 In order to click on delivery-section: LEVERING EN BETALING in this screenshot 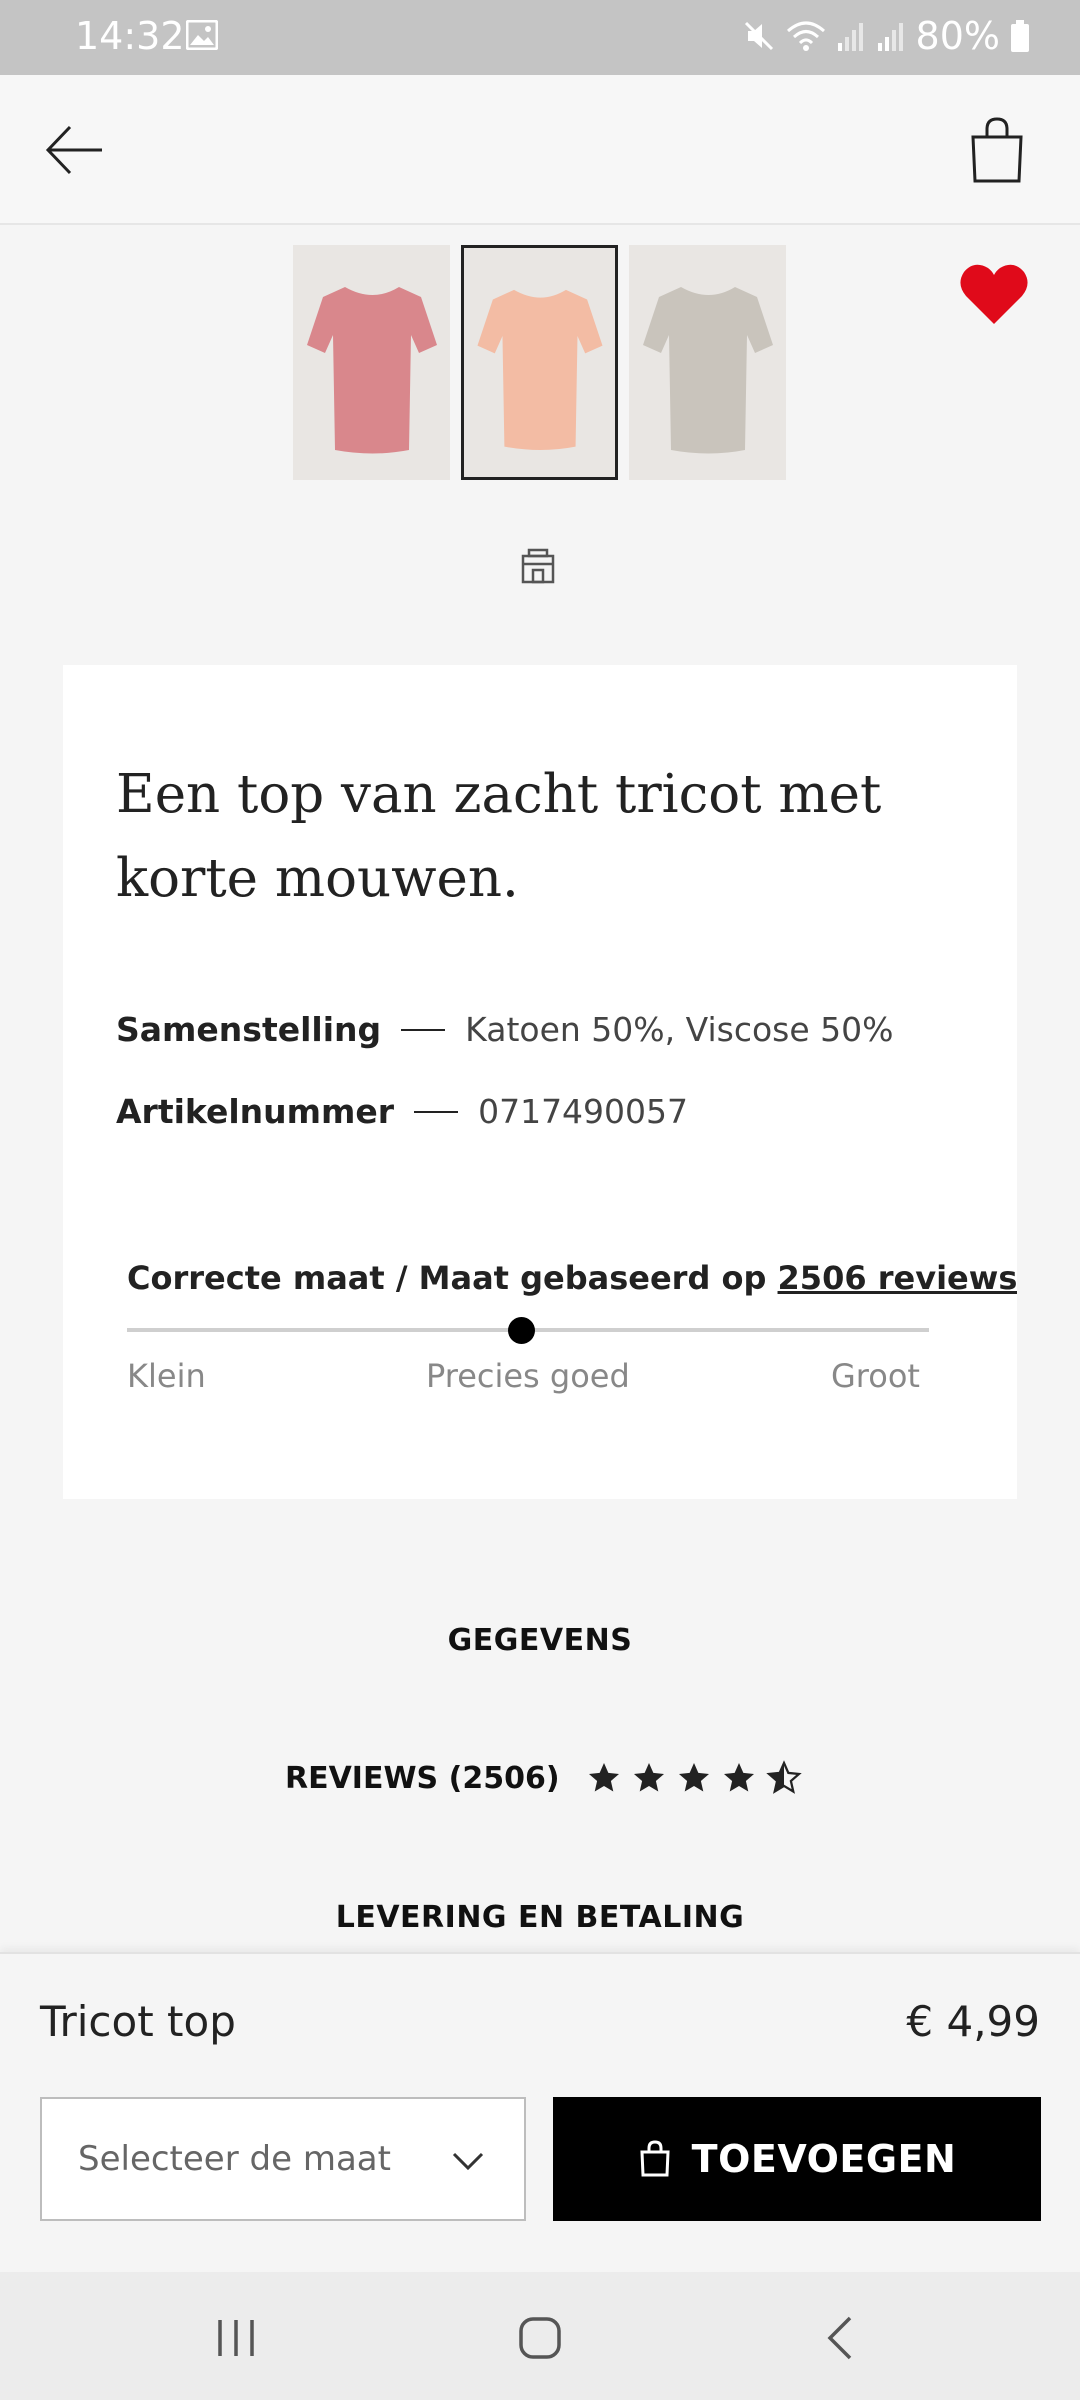, I will do `click(540, 1917)`.